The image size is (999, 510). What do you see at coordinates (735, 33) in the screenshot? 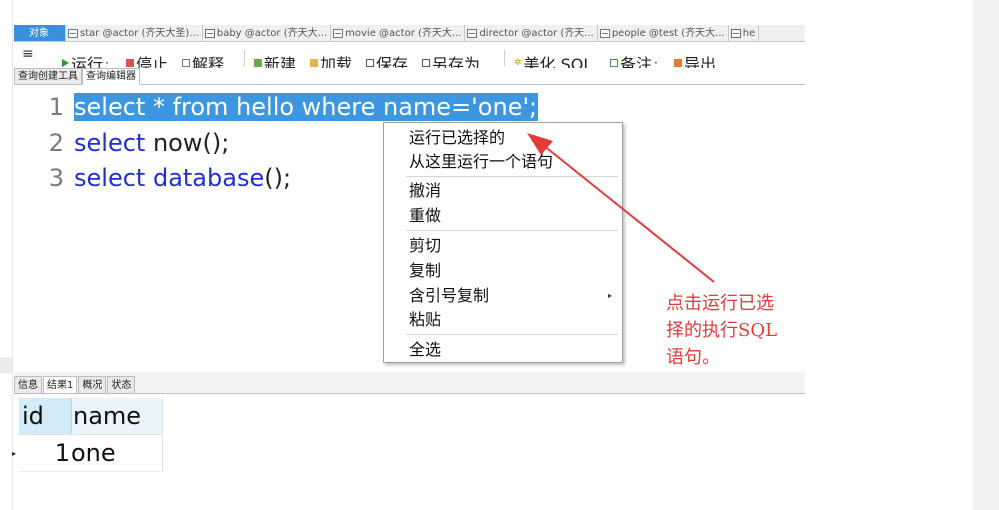
I see `query-icon` at bounding box center [735, 33].